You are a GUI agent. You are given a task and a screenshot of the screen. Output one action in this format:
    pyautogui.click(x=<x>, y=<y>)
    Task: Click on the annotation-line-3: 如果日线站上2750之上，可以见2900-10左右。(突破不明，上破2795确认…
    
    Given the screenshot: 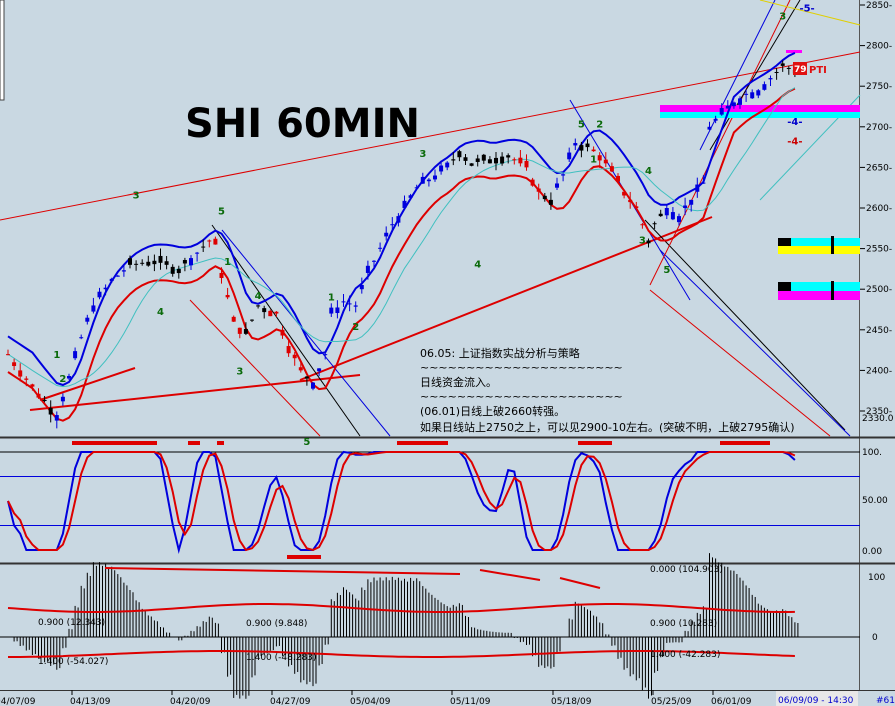 What is the action you would take?
    pyautogui.click(x=607, y=427)
    